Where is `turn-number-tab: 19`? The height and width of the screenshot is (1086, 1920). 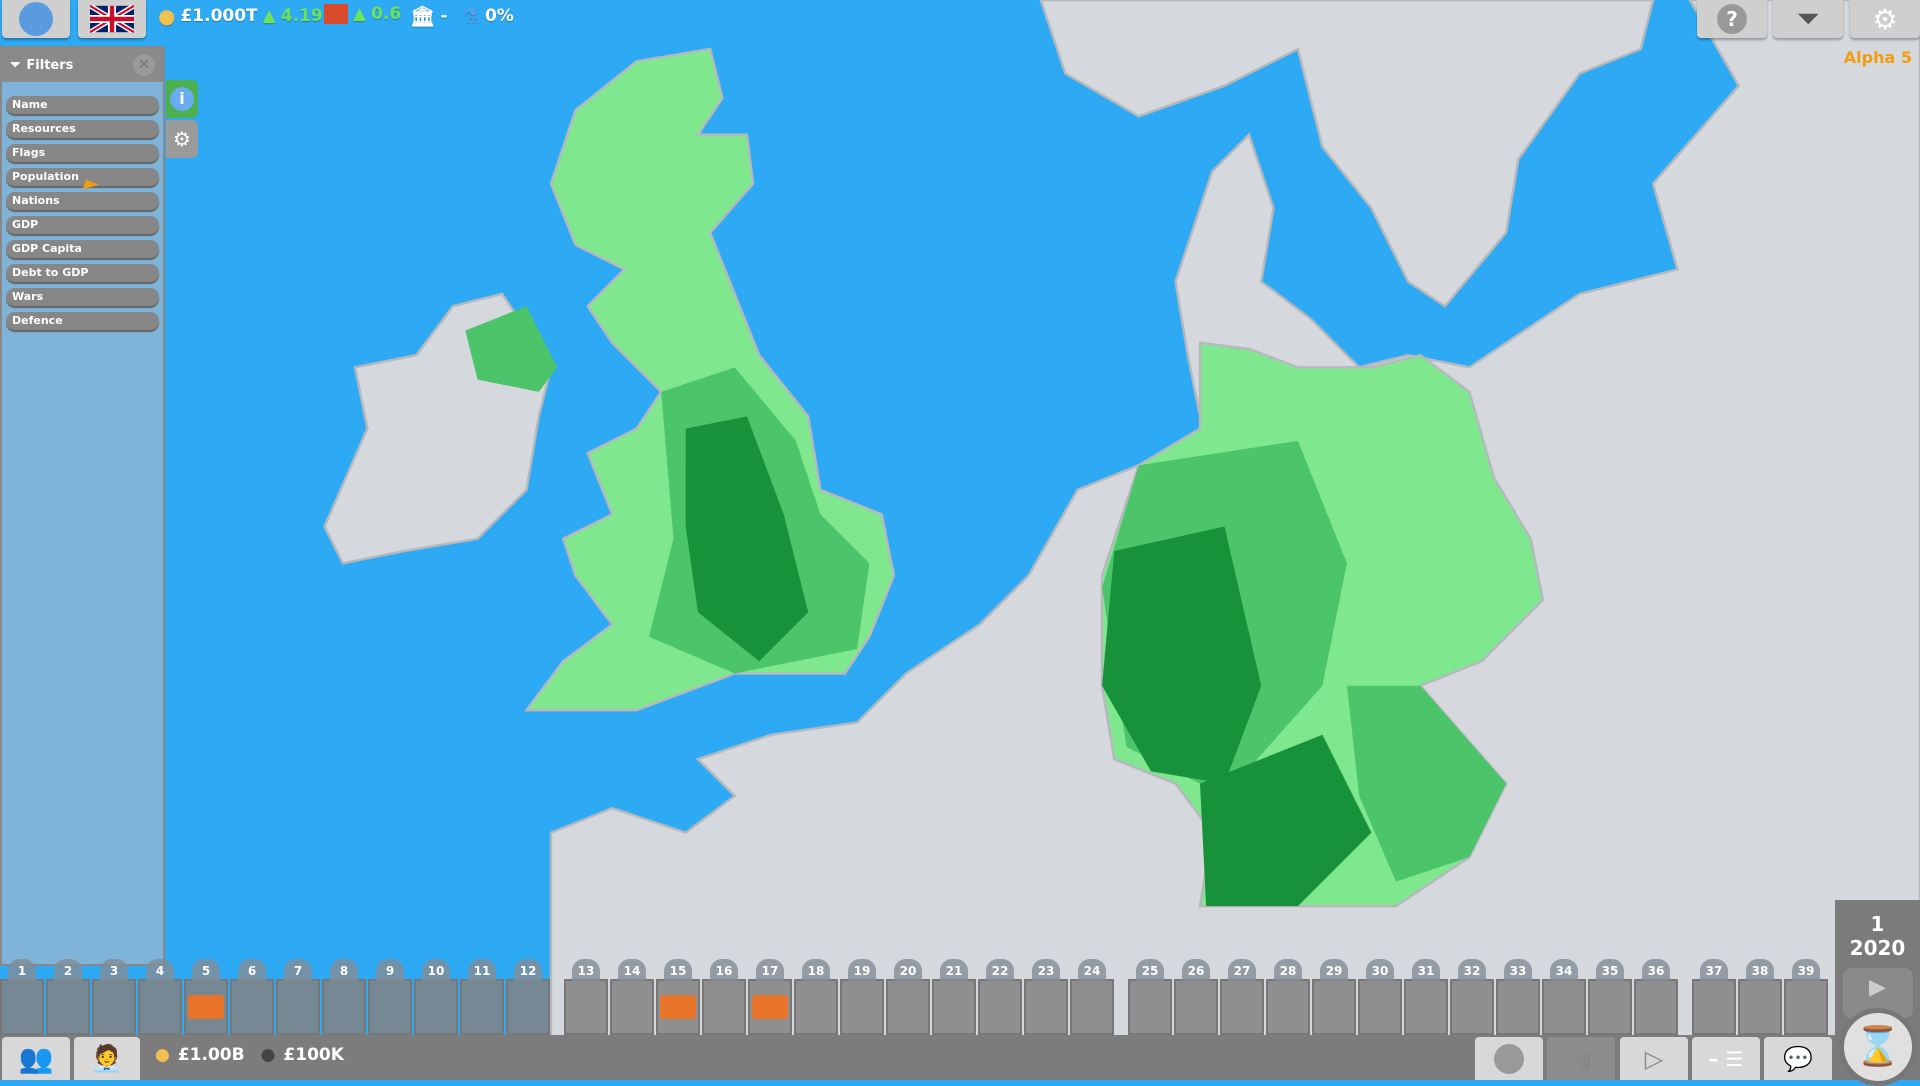
turn-number-tab: 19 is located at coordinates (862, 970).